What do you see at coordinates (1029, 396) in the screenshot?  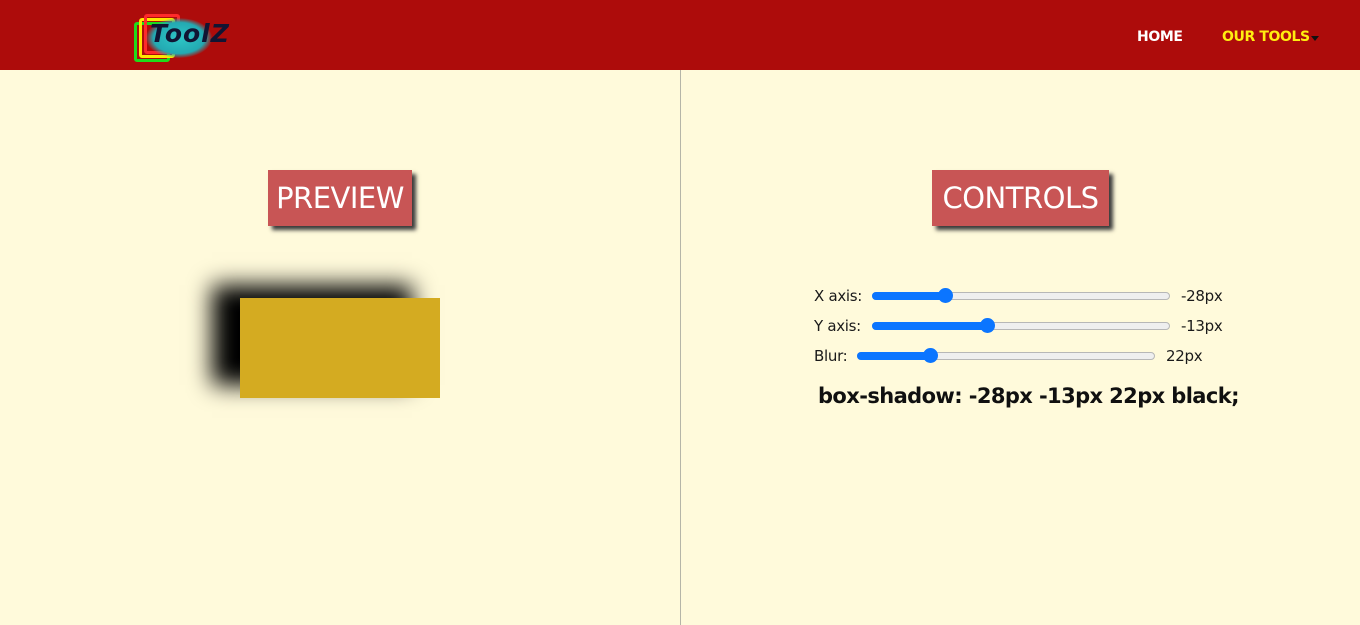 I see `css-output-text: box-shadow: -28px -13px 22px black;` at bounding box center [1029, 396].